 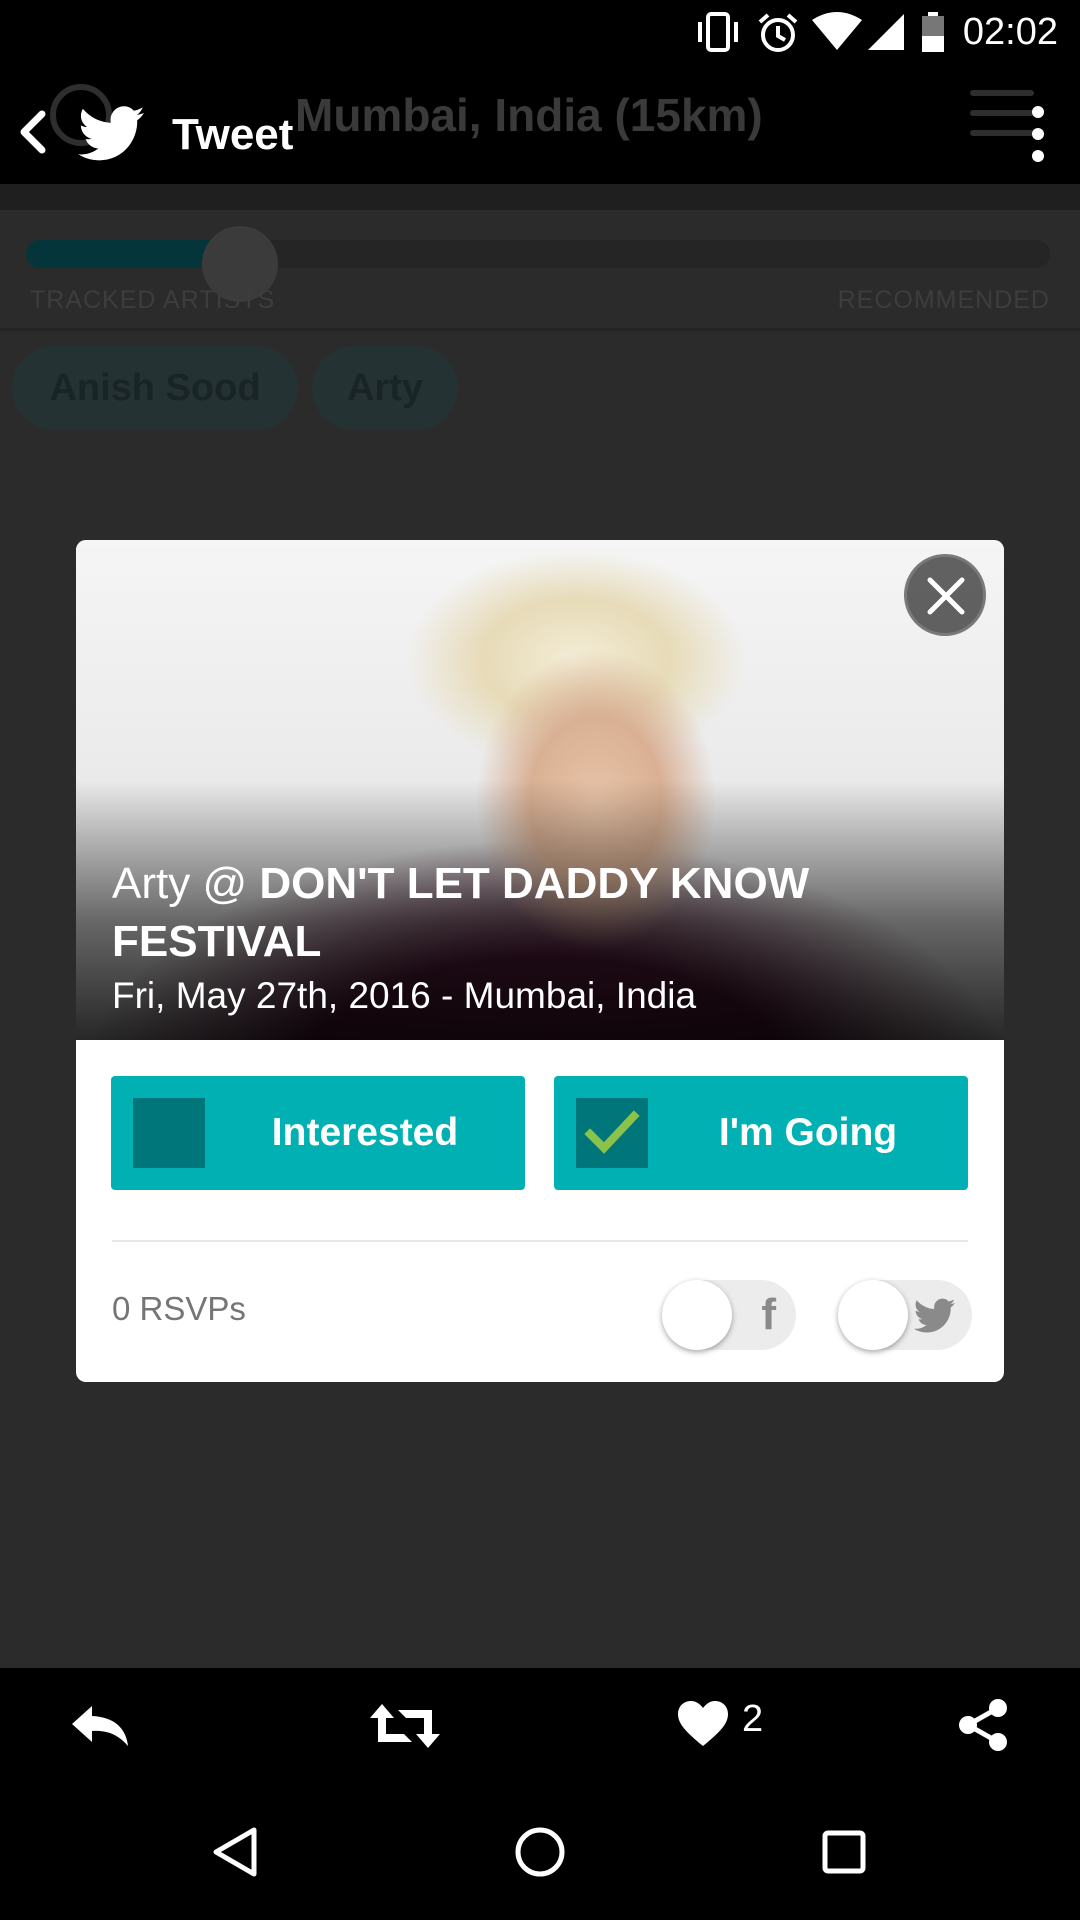 I want to click on artist-chip-anish-sood: Anish Sood, so click(x=155, y=388).